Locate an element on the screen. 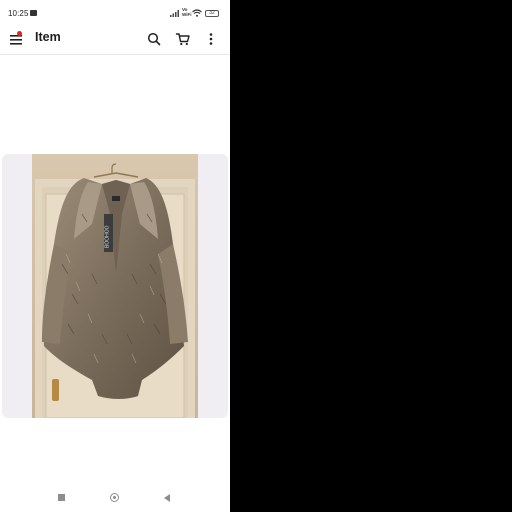  nav-back-icon is located at coordinates (167, 498).